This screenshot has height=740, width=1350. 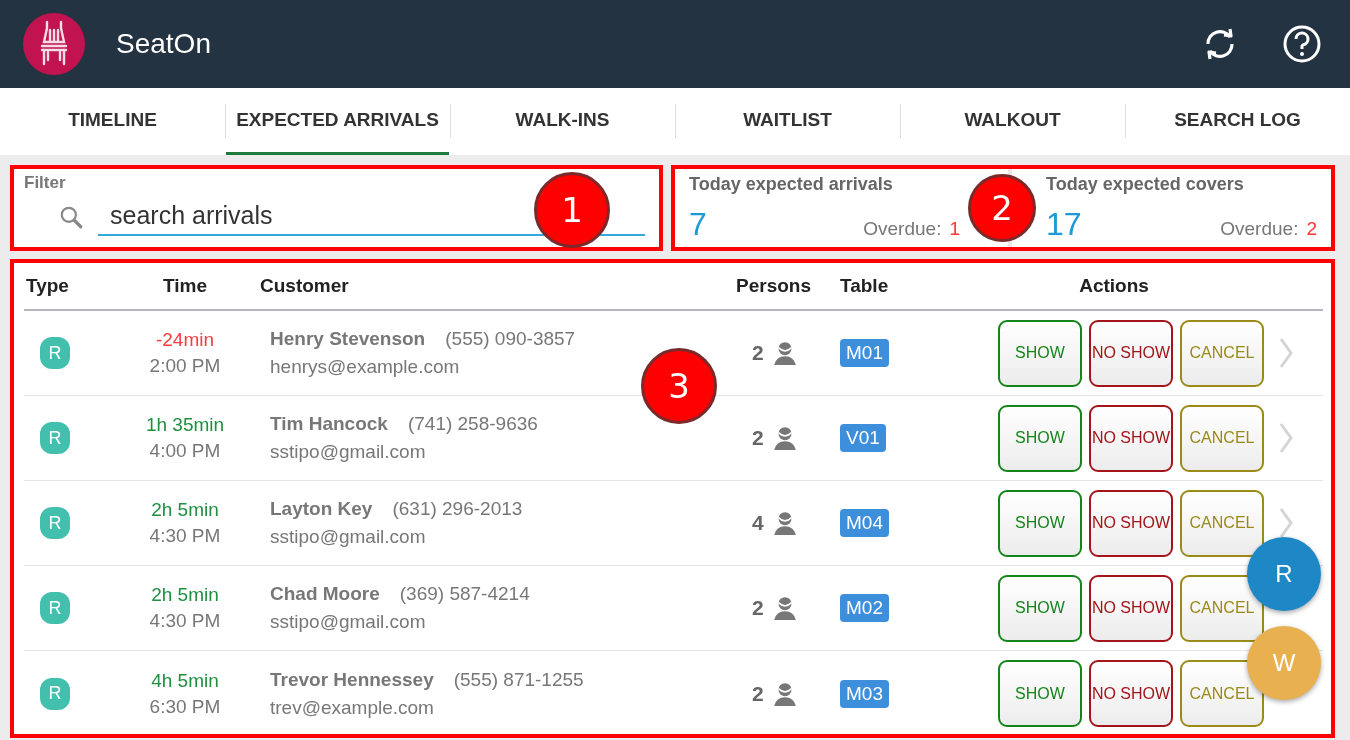 What do you see at coordinates (865, 286) in the screenshot?
I see `column-header: Table` at bounding box center [865, 286].